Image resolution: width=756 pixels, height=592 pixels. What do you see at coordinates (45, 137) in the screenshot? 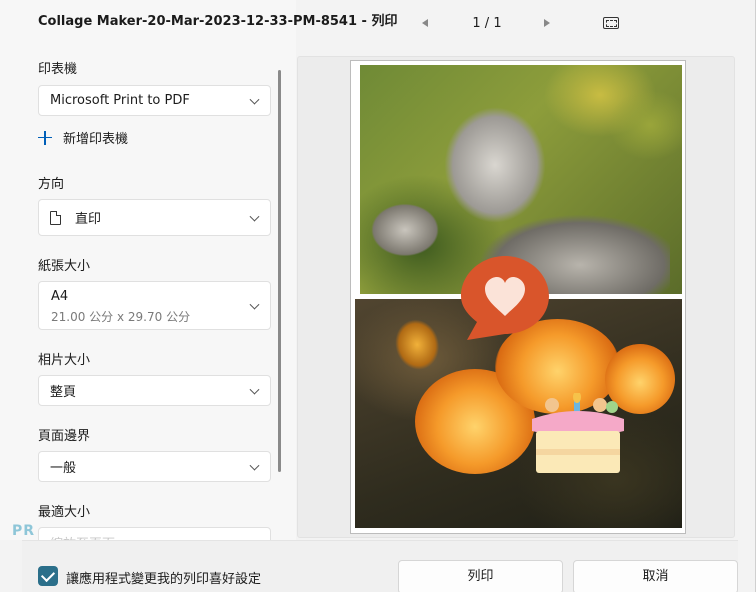
I see `plus-icon` at bounding box center [45, 137].